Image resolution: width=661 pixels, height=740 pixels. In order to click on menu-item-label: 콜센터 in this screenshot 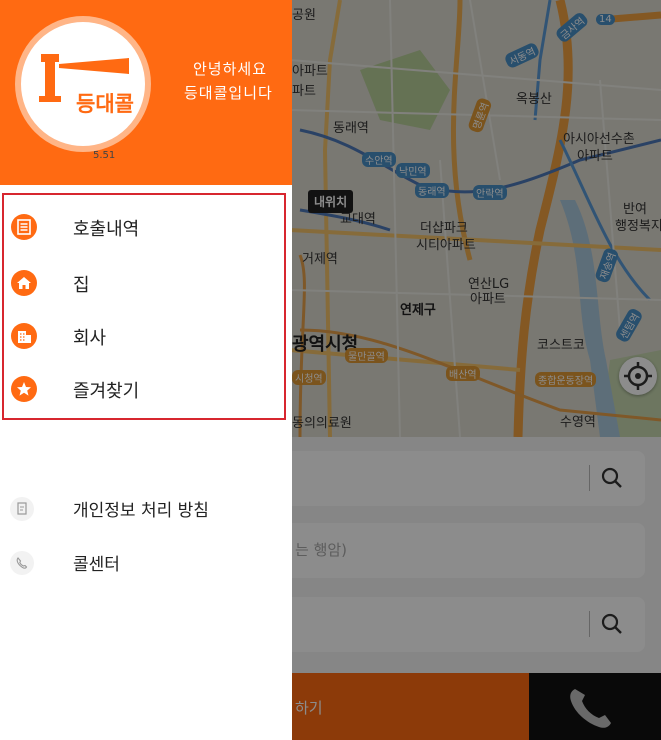, I will do `click(96, 565)`.